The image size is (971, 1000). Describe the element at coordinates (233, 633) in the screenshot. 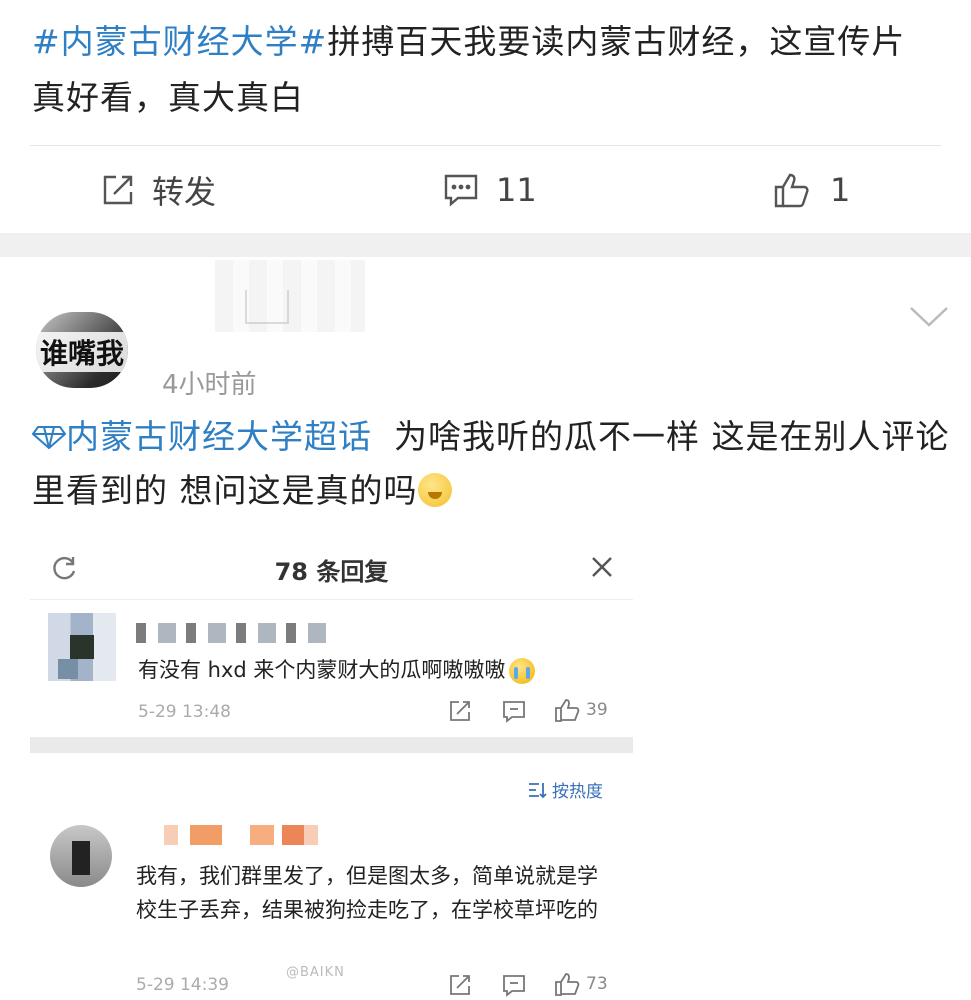

I see `blurred-commenter-name` at that location.